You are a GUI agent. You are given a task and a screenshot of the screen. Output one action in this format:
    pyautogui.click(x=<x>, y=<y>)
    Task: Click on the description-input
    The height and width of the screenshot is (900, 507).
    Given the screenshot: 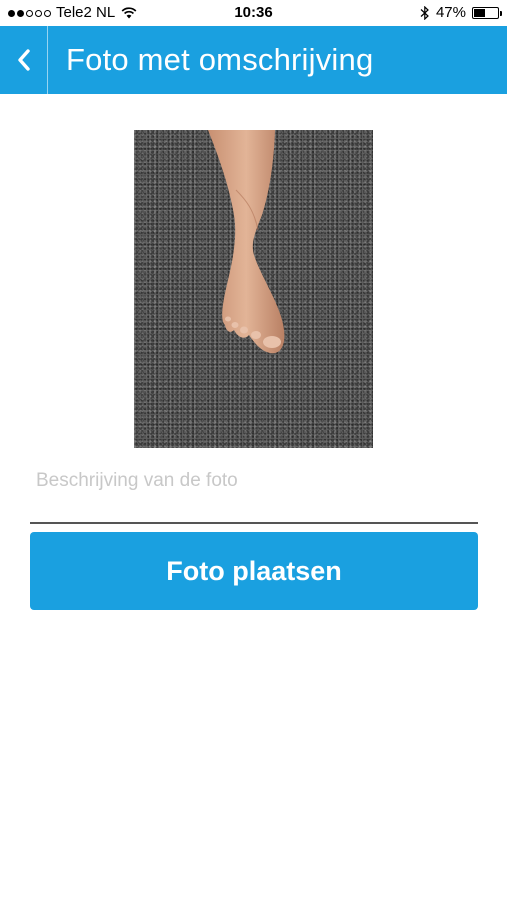 What is the action you would take?
    pyautogui.click(x=254, y=490)
    